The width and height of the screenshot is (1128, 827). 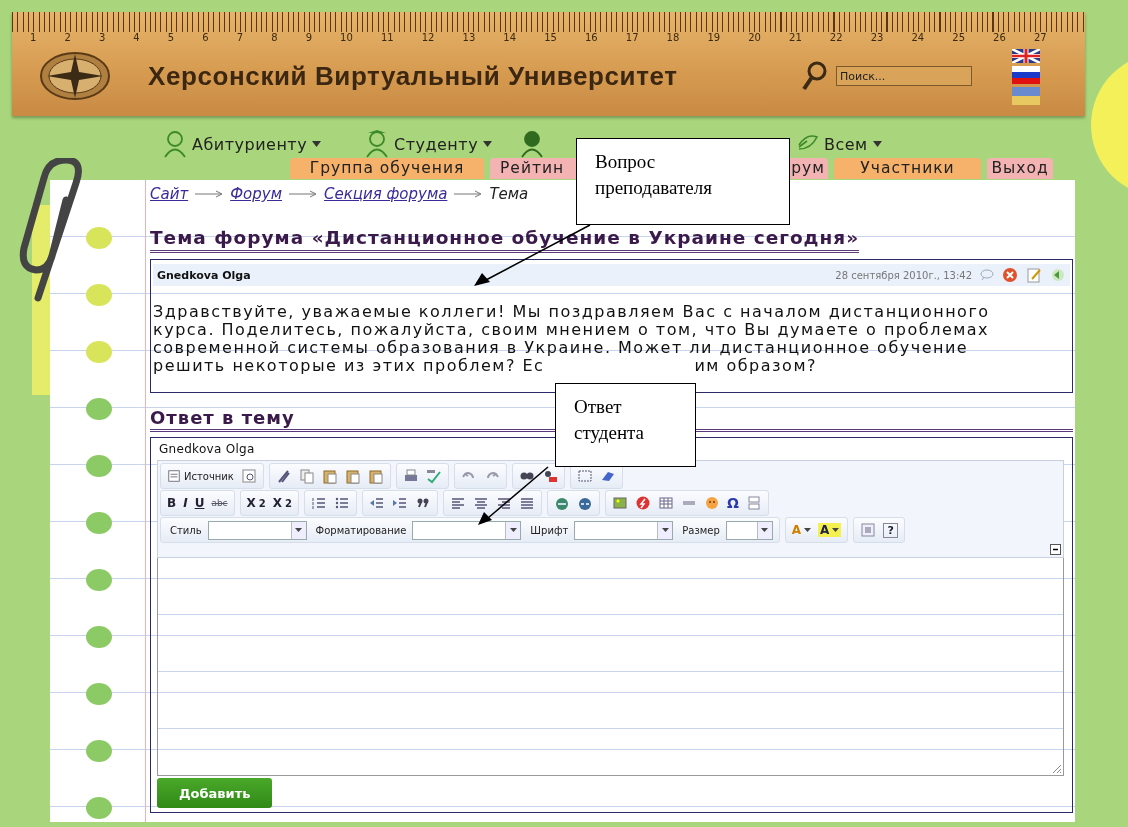 What do you see at coordinates (377, 503) in the screenshot?
I see `outdent-icon` at bounding box center [377, 503].